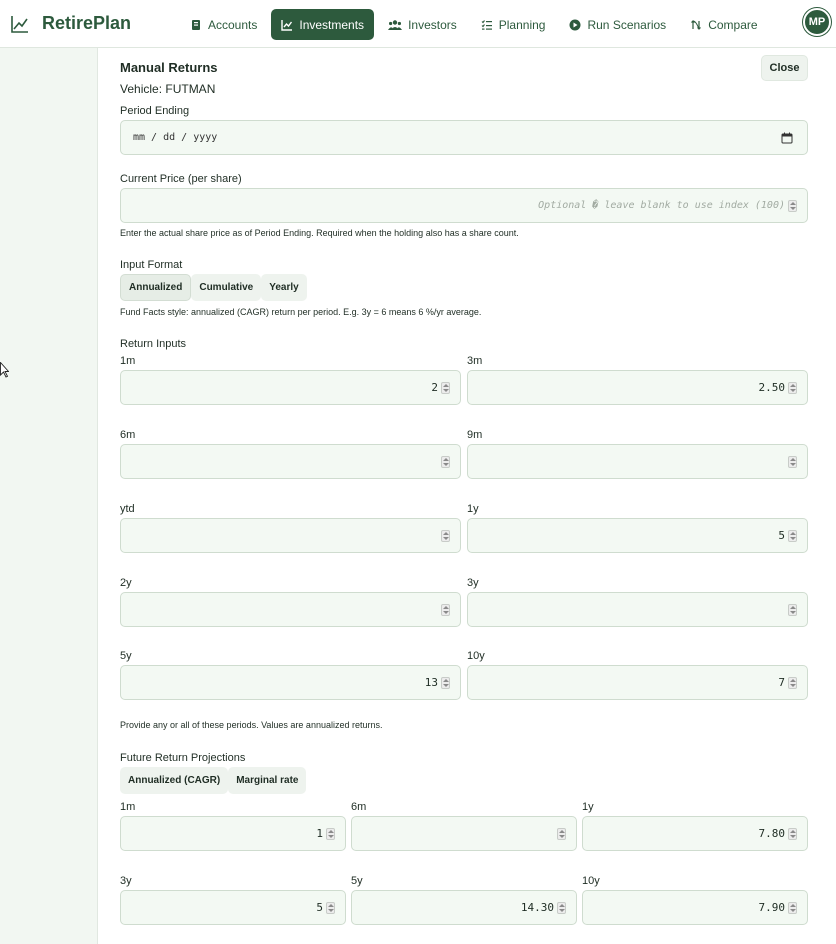 The width and height of the screenshot is (836, 944). I want to click on projection-input-1m: 1, so click(233, 833).